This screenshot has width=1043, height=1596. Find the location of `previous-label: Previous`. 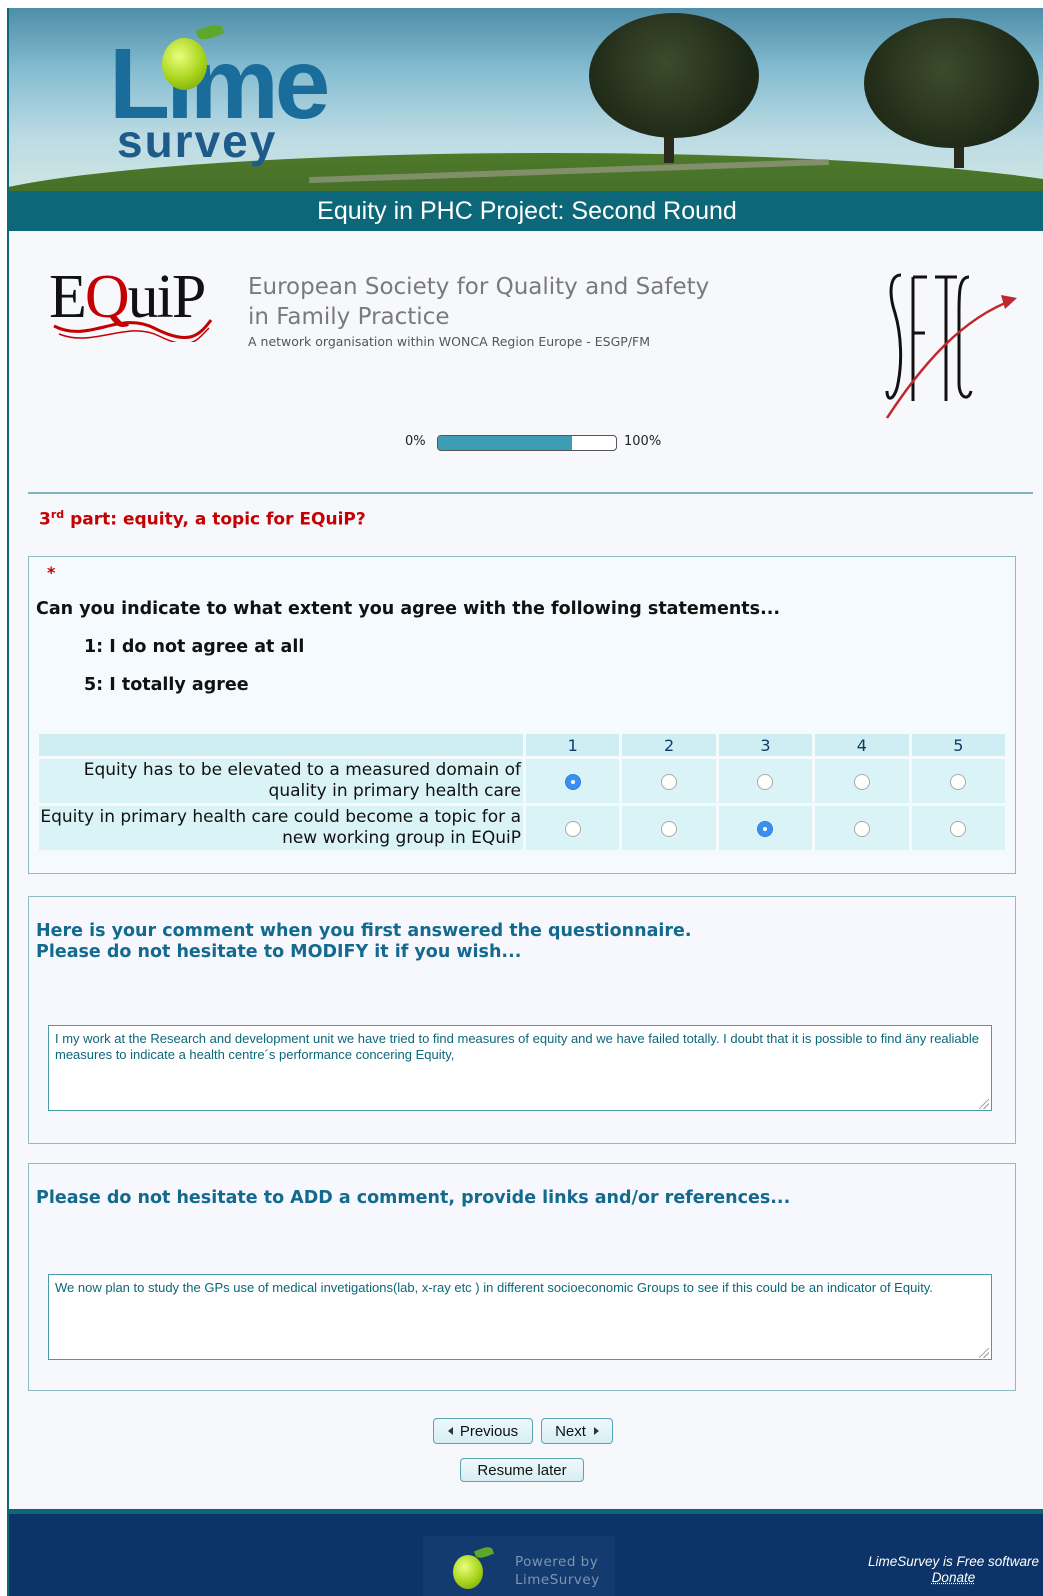

previous-label: Previous is located at coordinates (489, 1431).